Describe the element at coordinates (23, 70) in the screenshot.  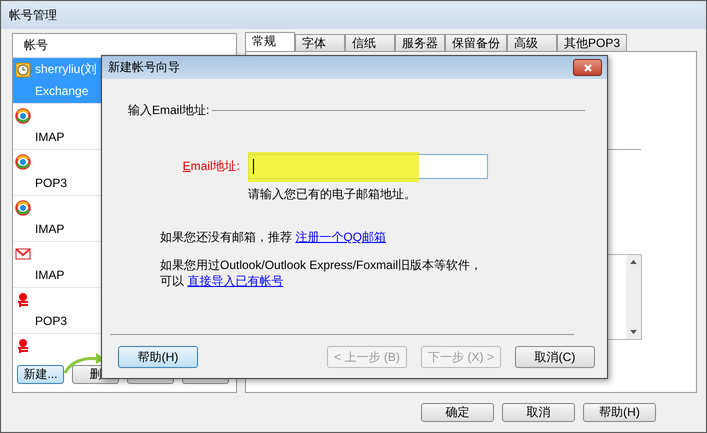
I see `clock-icon` at that location.